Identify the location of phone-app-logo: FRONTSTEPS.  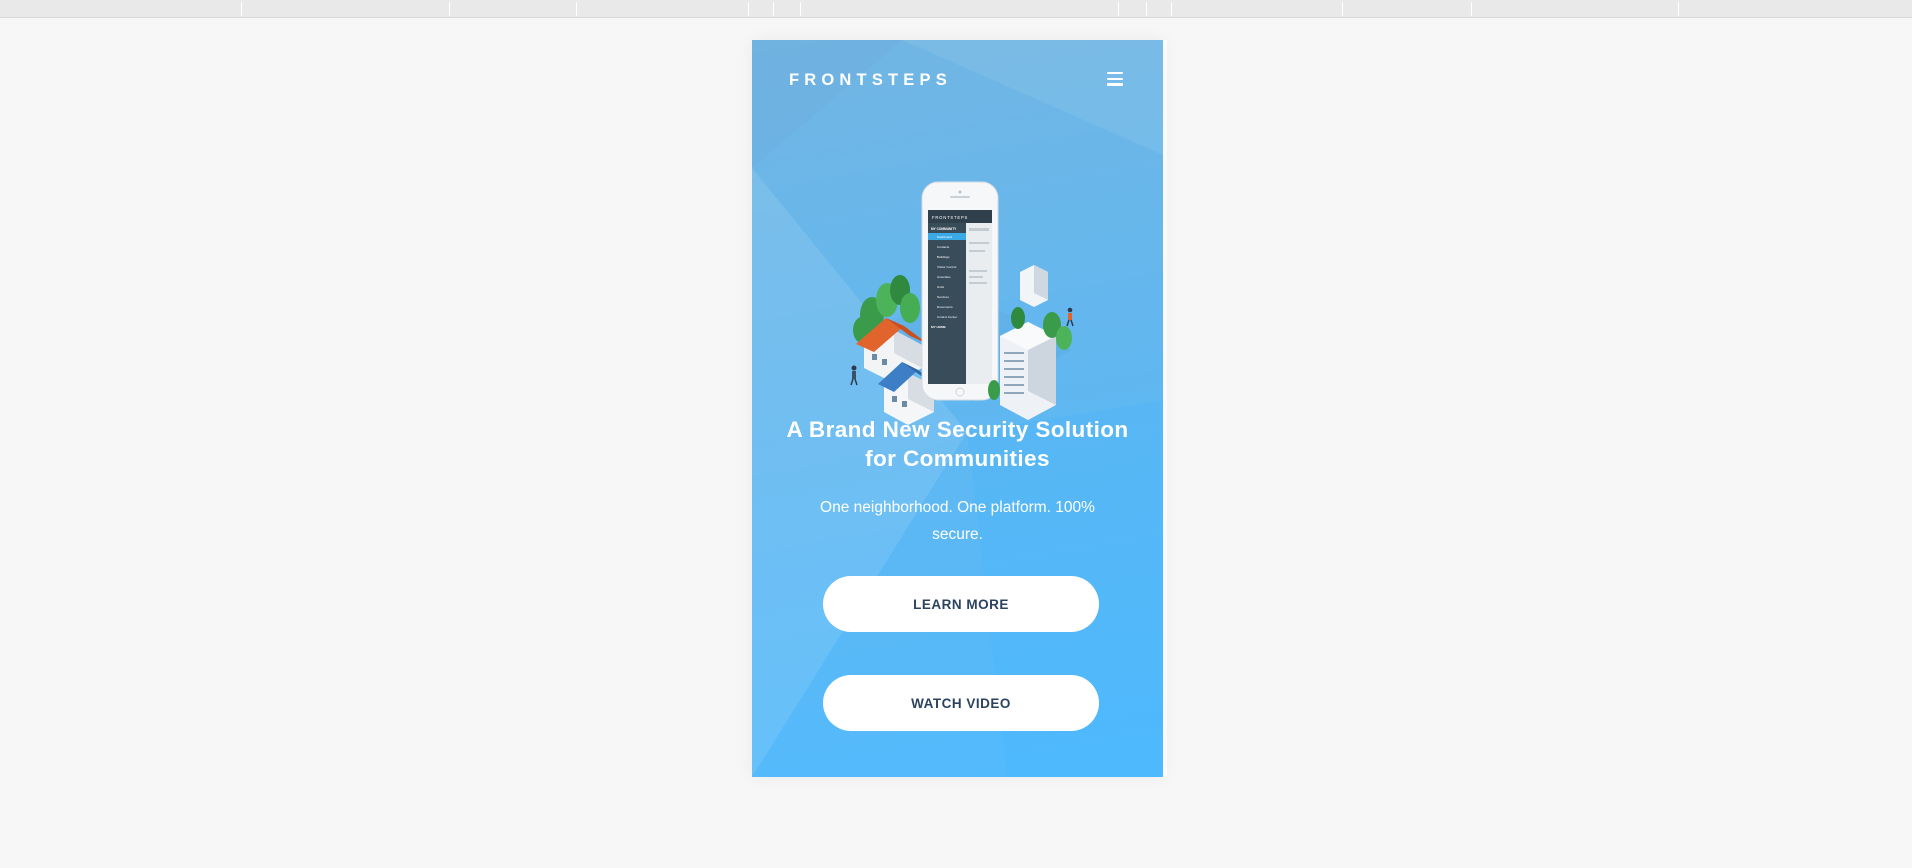
(950, 217).